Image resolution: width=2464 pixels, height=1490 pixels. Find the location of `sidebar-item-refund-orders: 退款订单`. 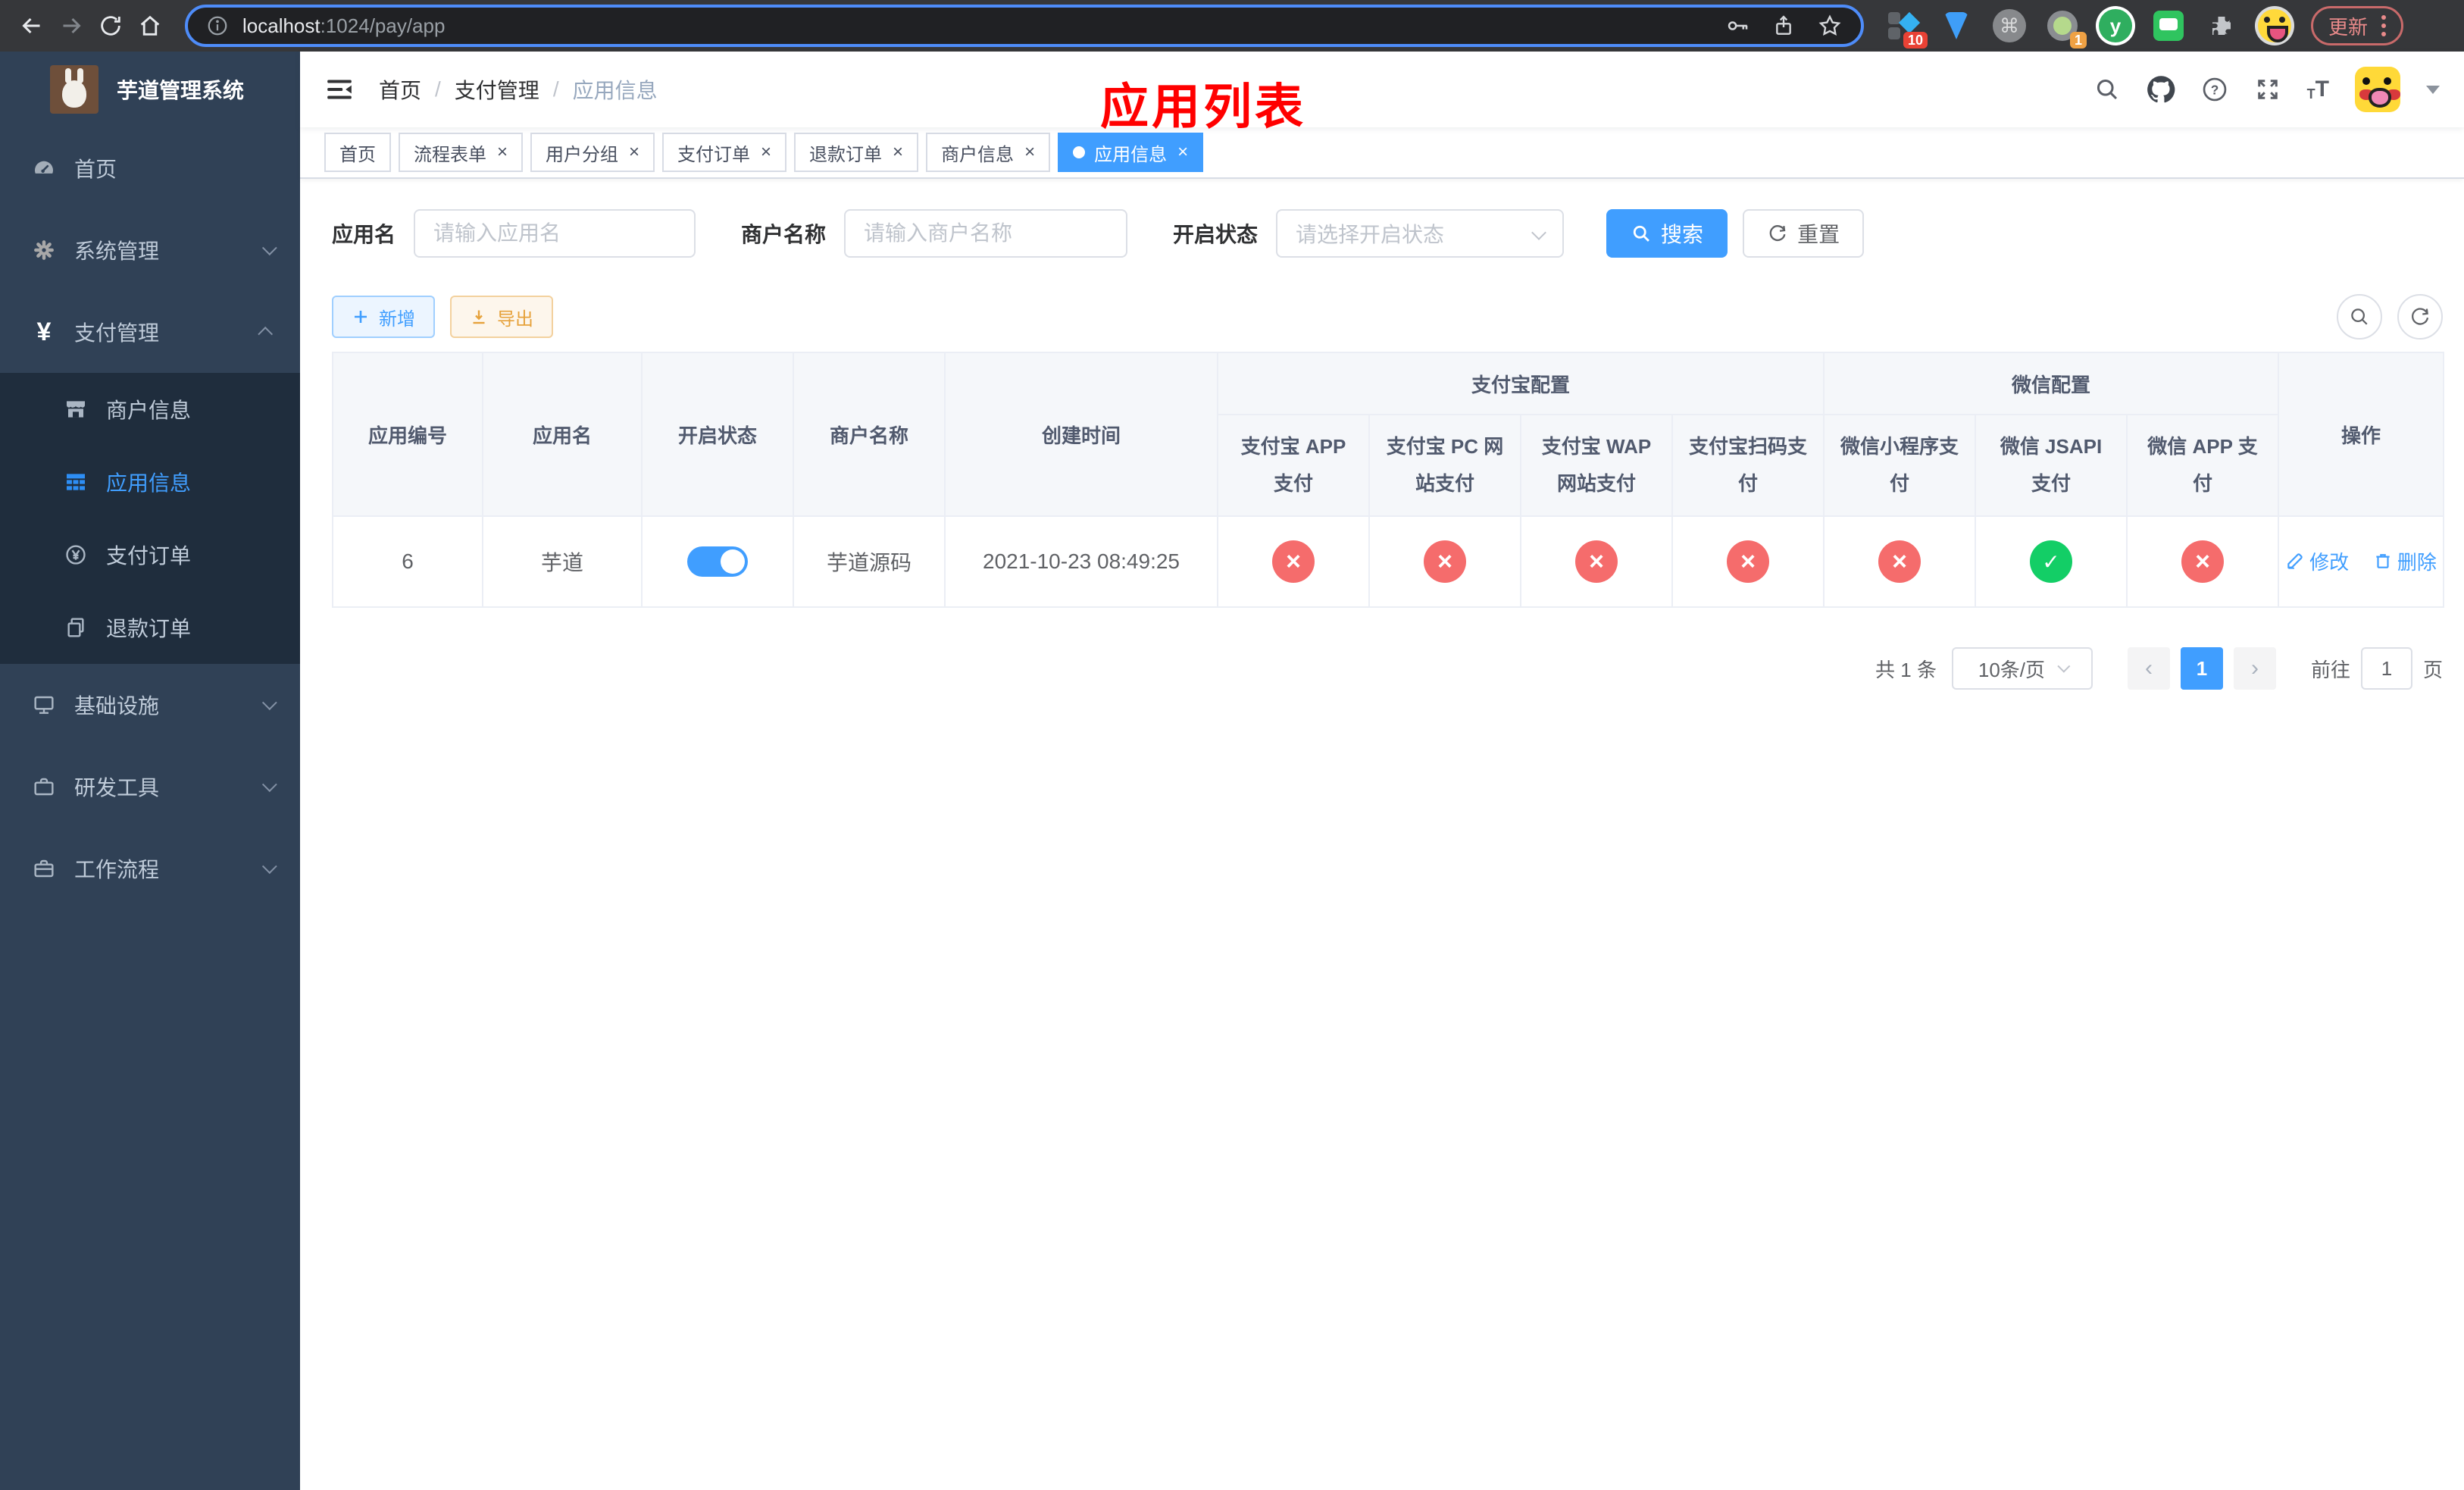

sidebar-item-refund-orders: 退款订单 is located at coordinates (150, 627).